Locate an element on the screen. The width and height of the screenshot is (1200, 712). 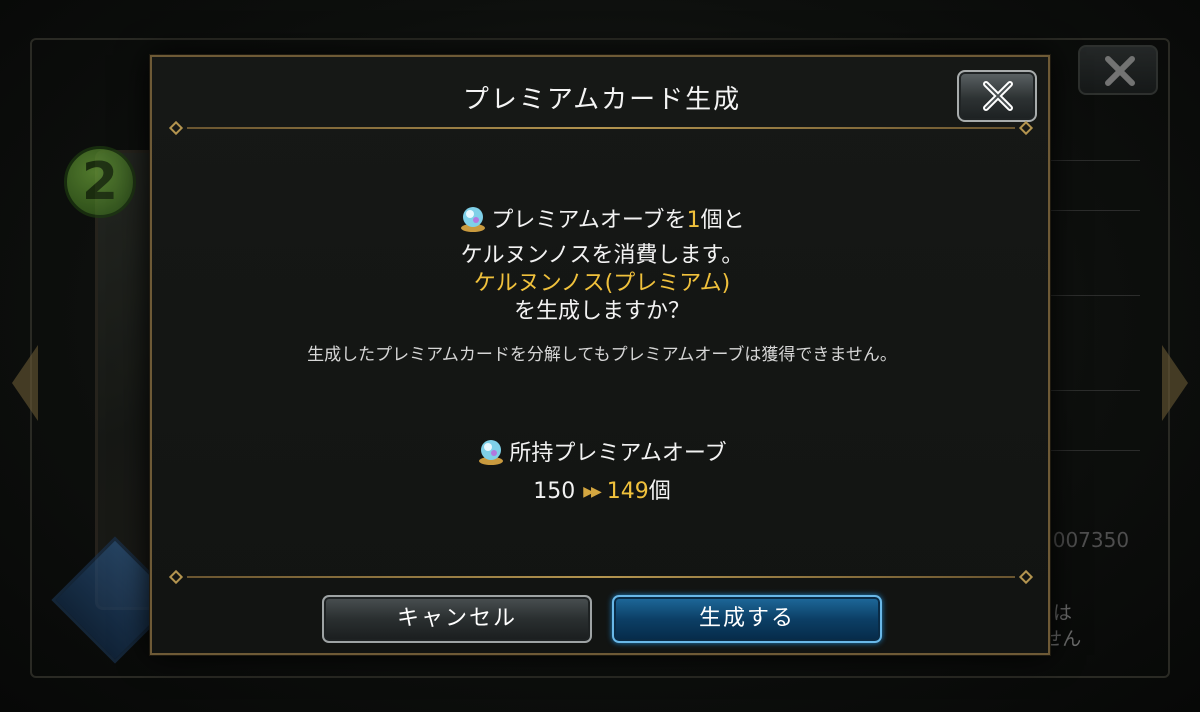
previous-card-arrow-icon is located at coordinates (25, 383).